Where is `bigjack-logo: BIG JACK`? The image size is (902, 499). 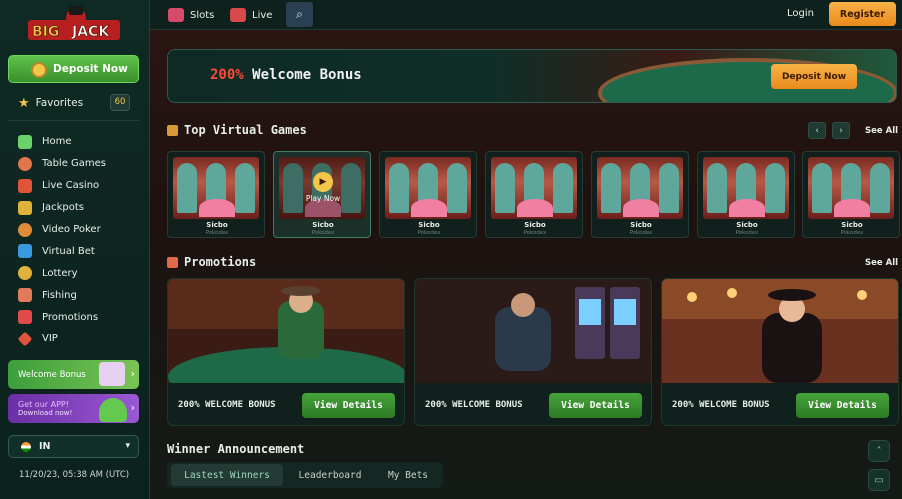
bigjack-logo: BIG JACK is located at coordinates (74, 27).